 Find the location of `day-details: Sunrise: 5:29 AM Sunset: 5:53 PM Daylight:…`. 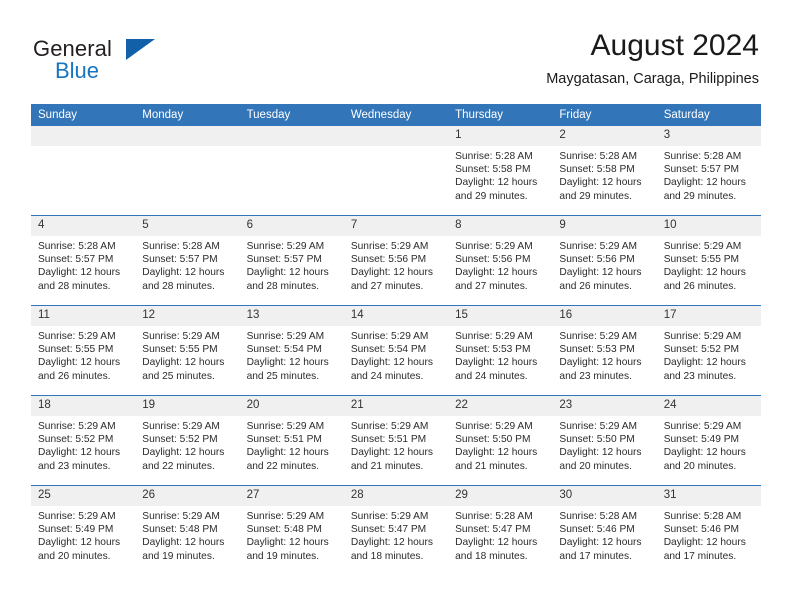

day-details: Sunrise: 5:29 AM Sunset: 5:53 PM Daylight:… is located at coordinates (604, 354).